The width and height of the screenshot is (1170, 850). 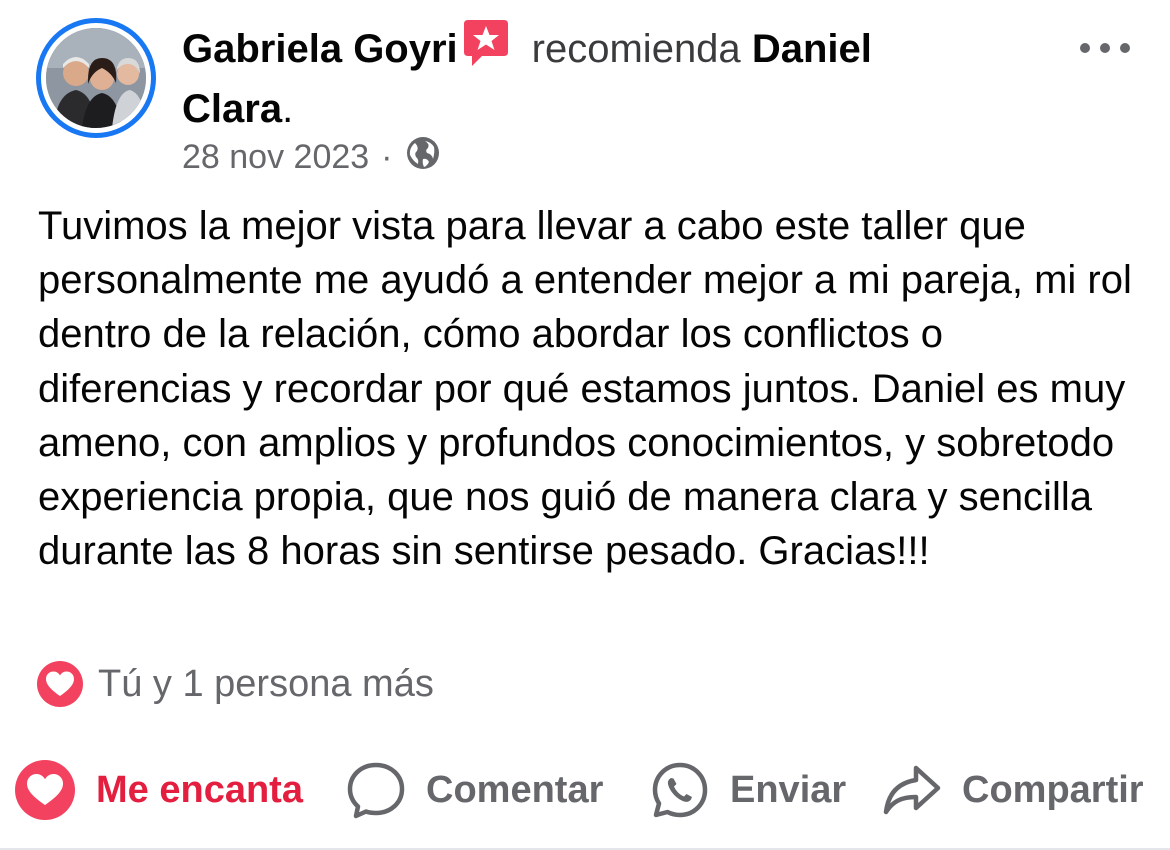 I want to click on love-reaction-button: Me encanta, so click(x=158, y=790).